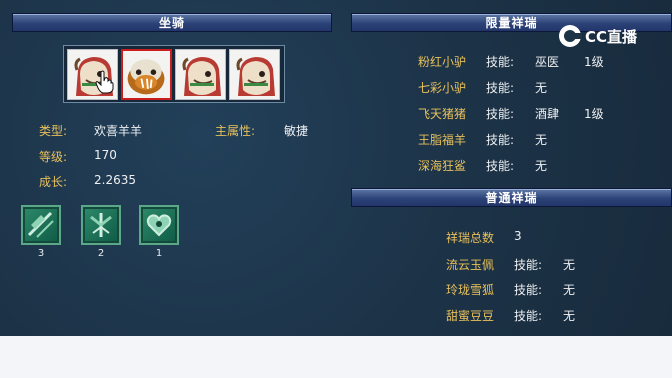  Describe the element at coordinates (159, 253) in the screenshot. I see `skill-count-3: 1` at that location.